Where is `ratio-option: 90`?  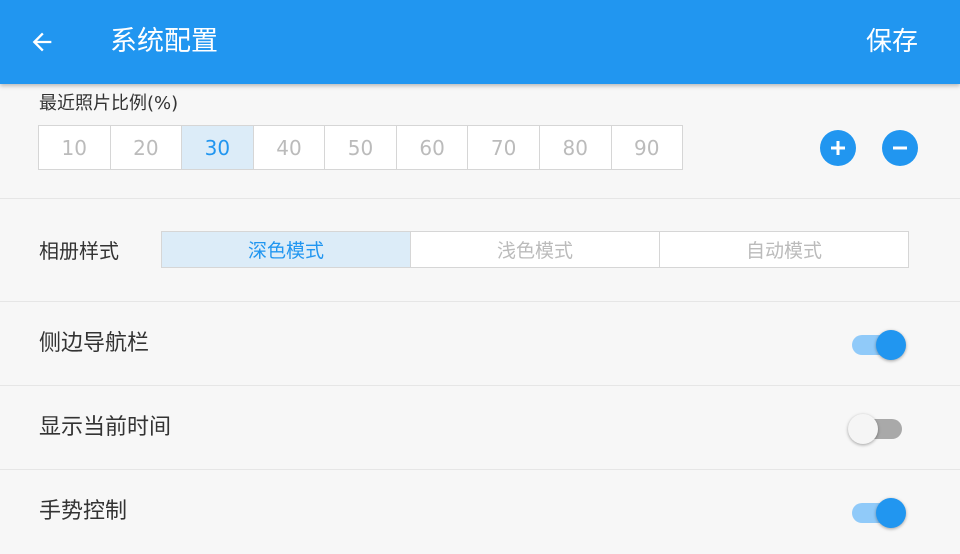
ratio-option: 90 is located at coordinates (647, 147).